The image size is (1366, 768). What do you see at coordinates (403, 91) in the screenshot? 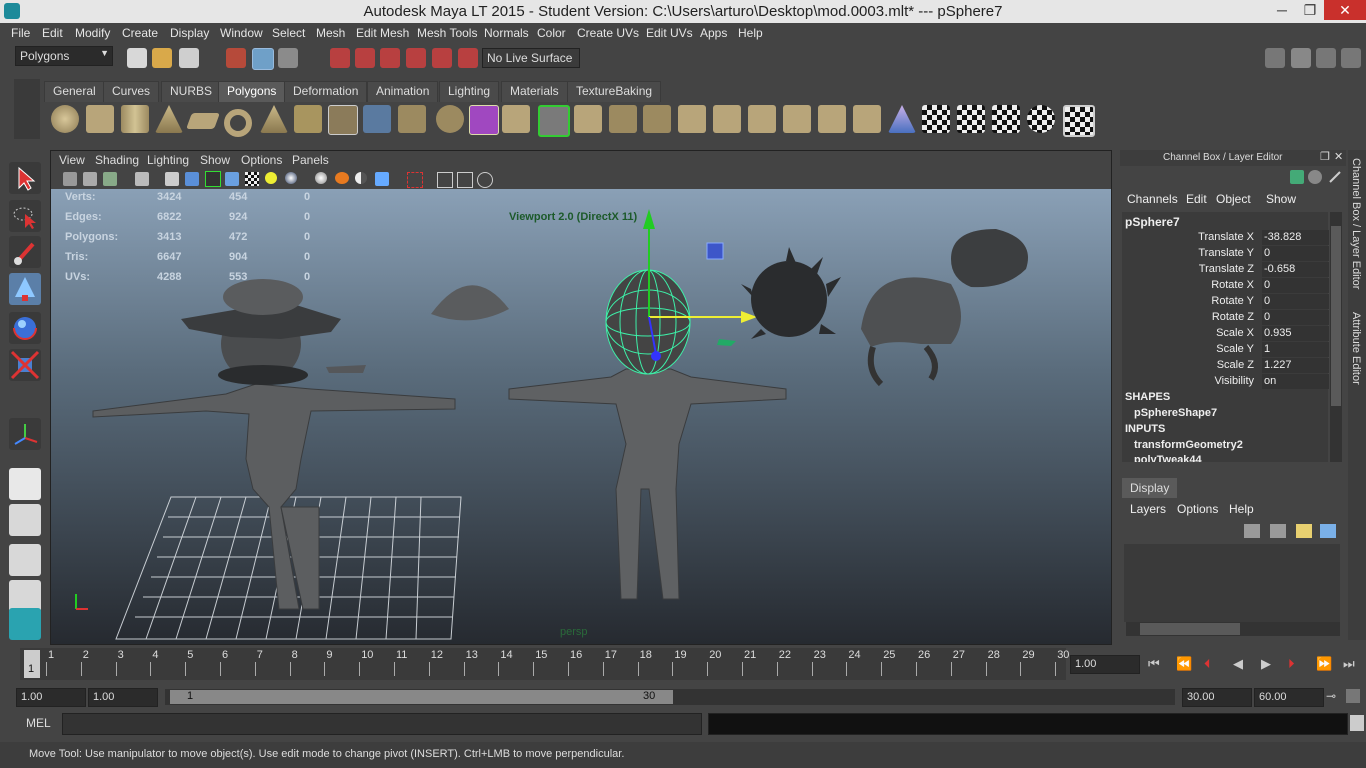
I see `shelf-tab-animation: Animation` at bounding box center [403, 91].